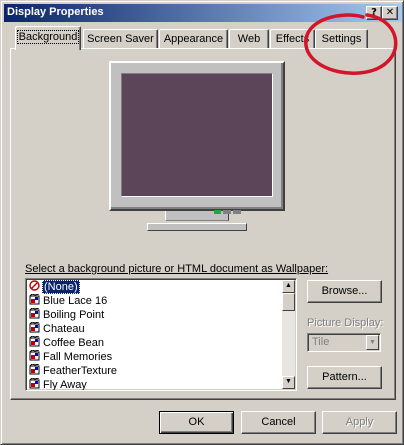 This screenshot has height=445, width=404. What do you see at coordinates (196, 422) in the screenshot?
I see `ok-button: OK` at bounding box center [196, 422].